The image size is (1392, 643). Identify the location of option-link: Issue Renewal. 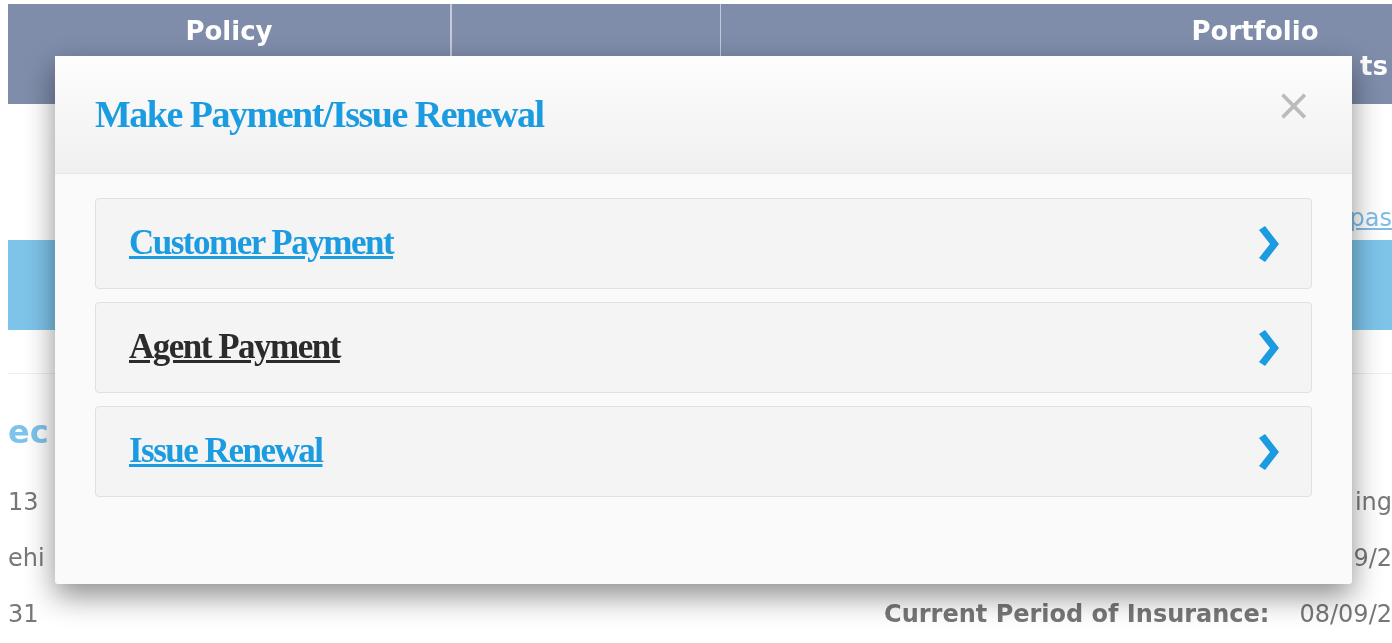
(226, 451).